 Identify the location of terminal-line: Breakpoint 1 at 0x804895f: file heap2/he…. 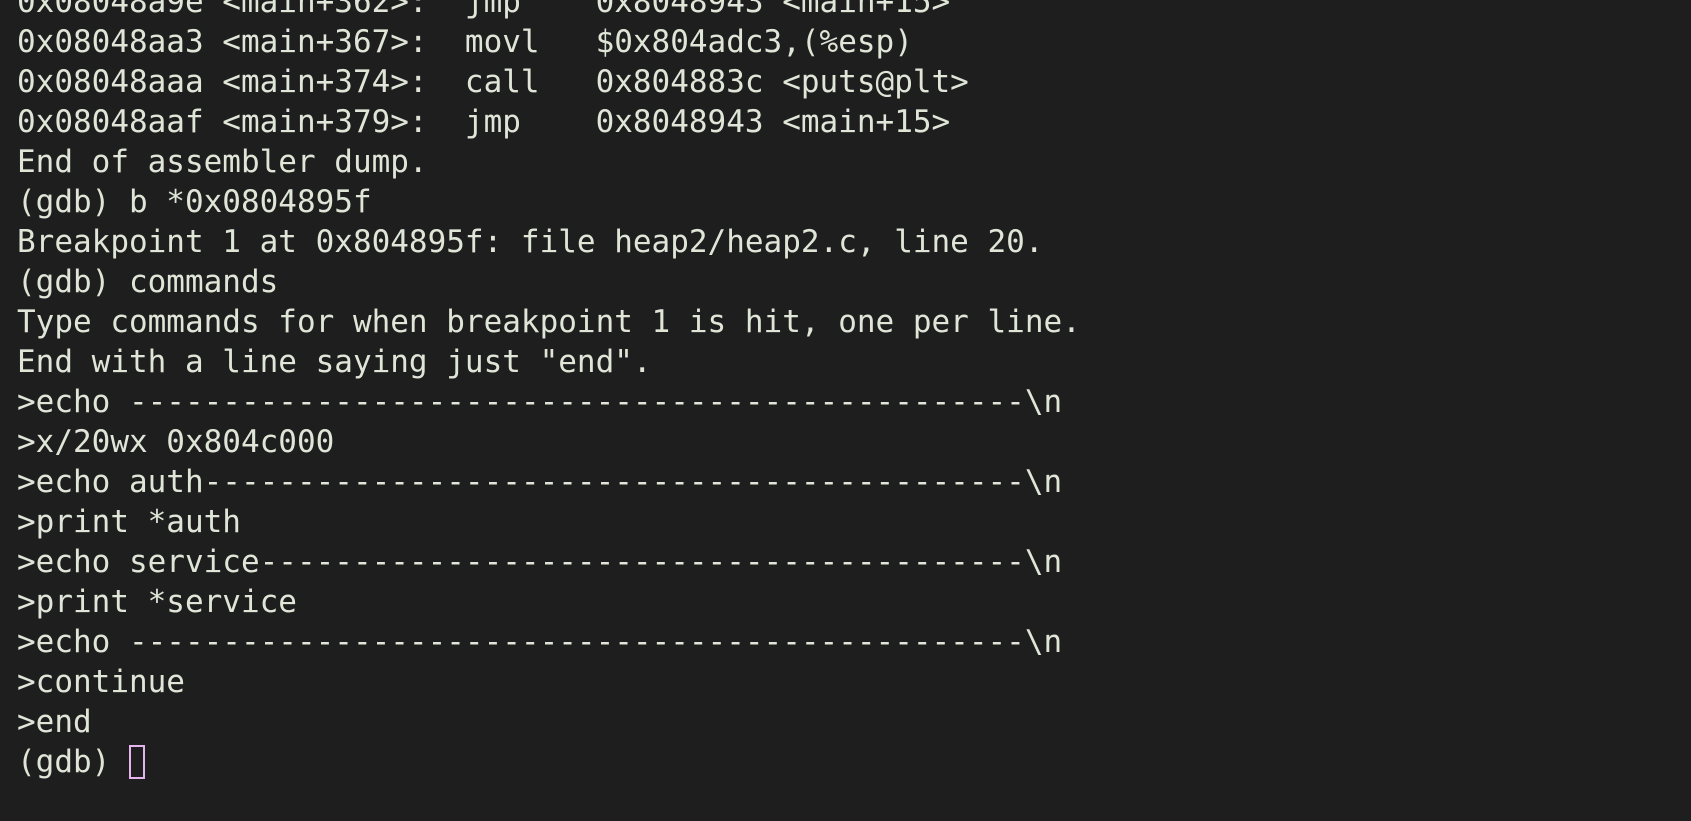
(530, 242).